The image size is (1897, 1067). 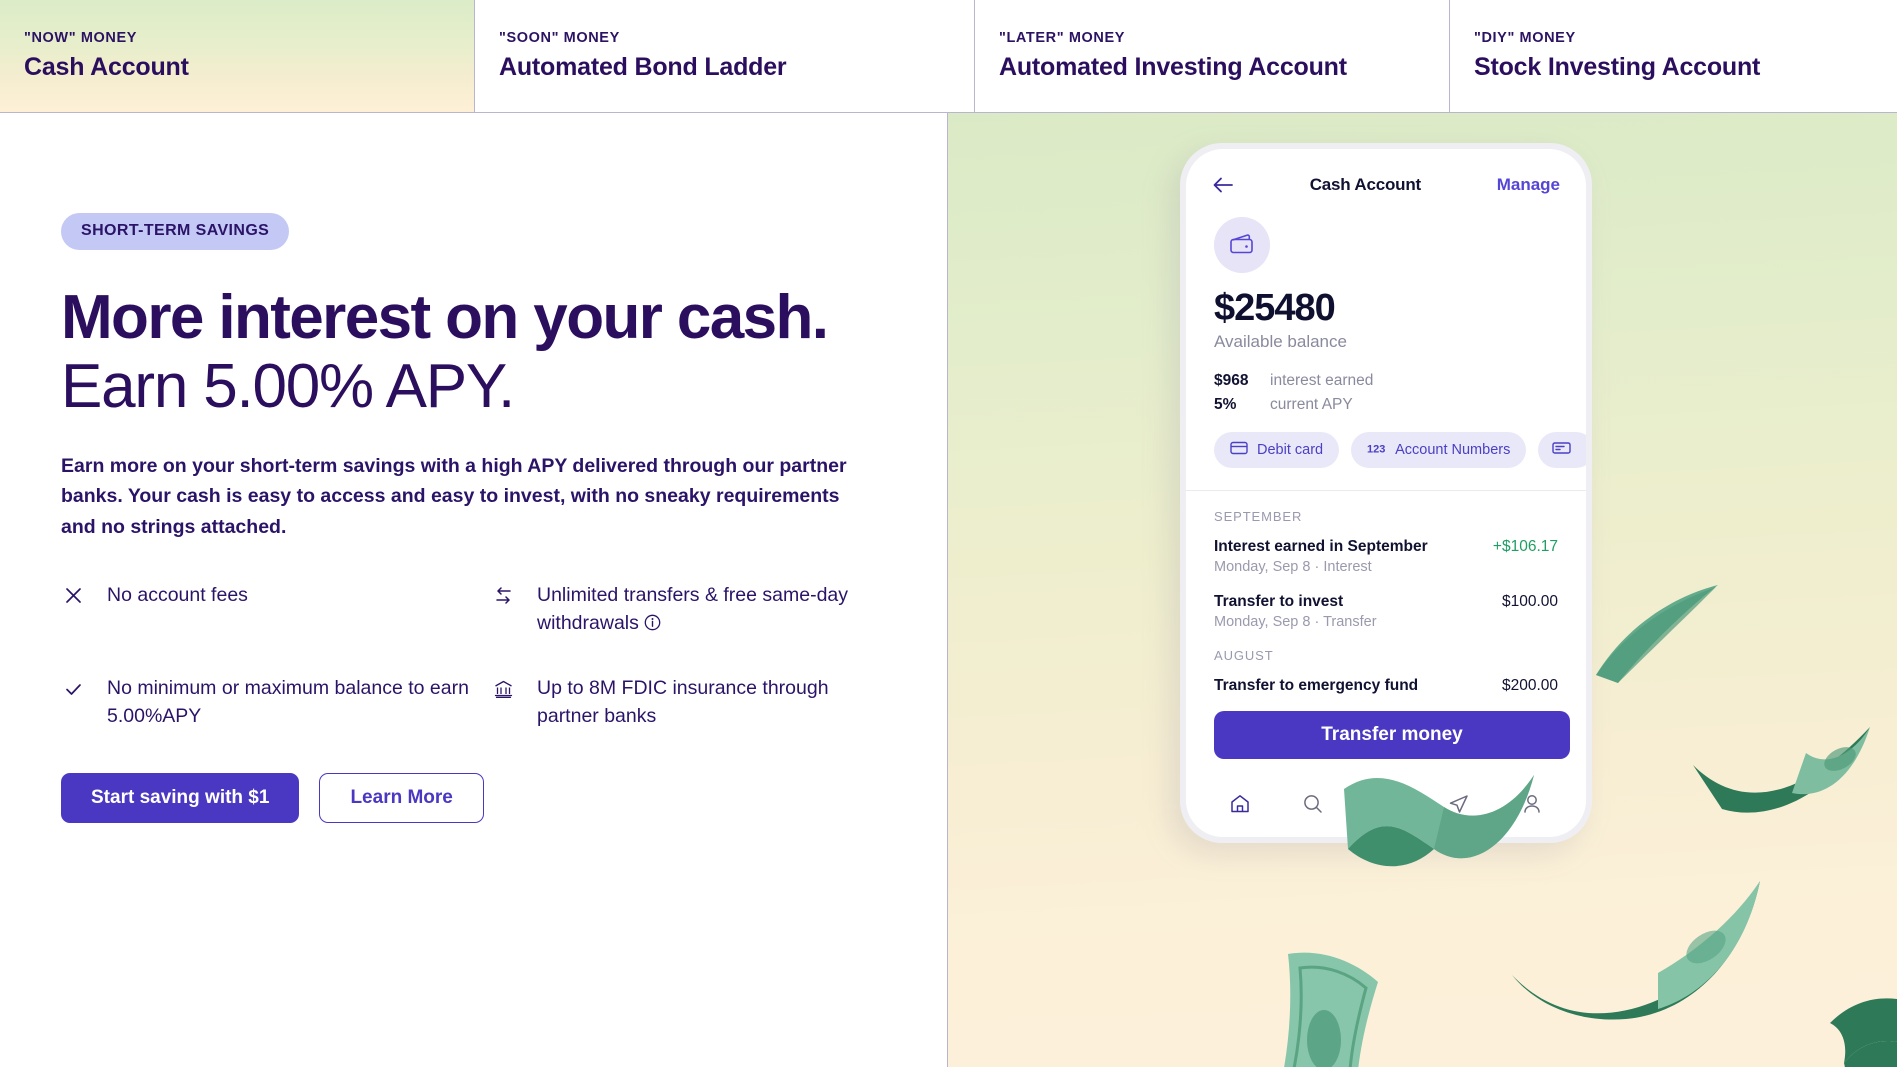 What do you see at coordinates (106, 67) in the screenshot?
I see `tab-title: Cash Account` at bounding box center [106, 67].